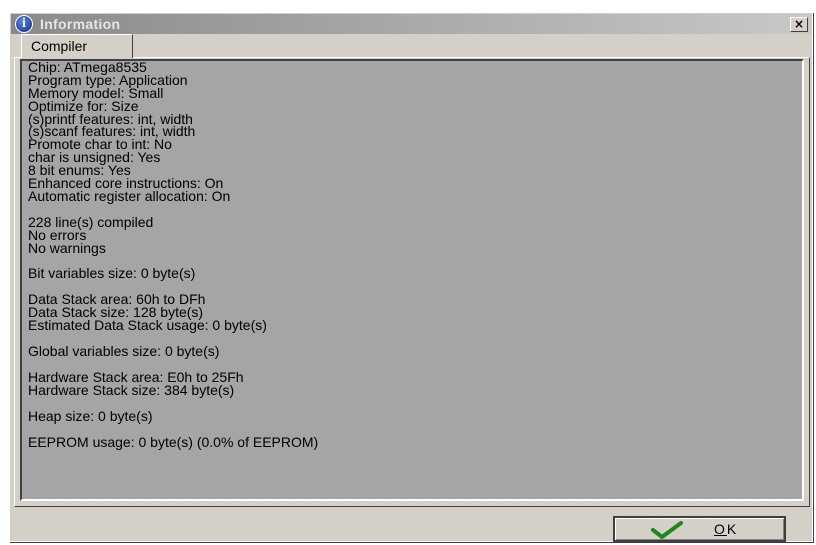  What do you see at coordinates (799, 24) in the screenshot?
I see `close-button: ×` at bounding box center [799, 24].